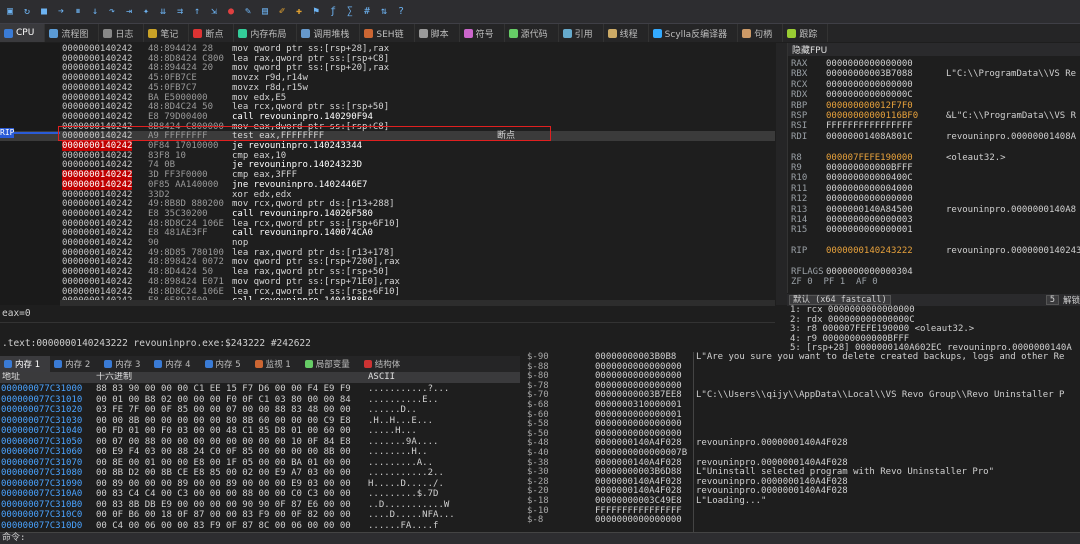 This screenshot has width=1080, height=544. Describe the element at coordinates (61, 12) in the screenshot. I see `run-icon: ➔` at that location.